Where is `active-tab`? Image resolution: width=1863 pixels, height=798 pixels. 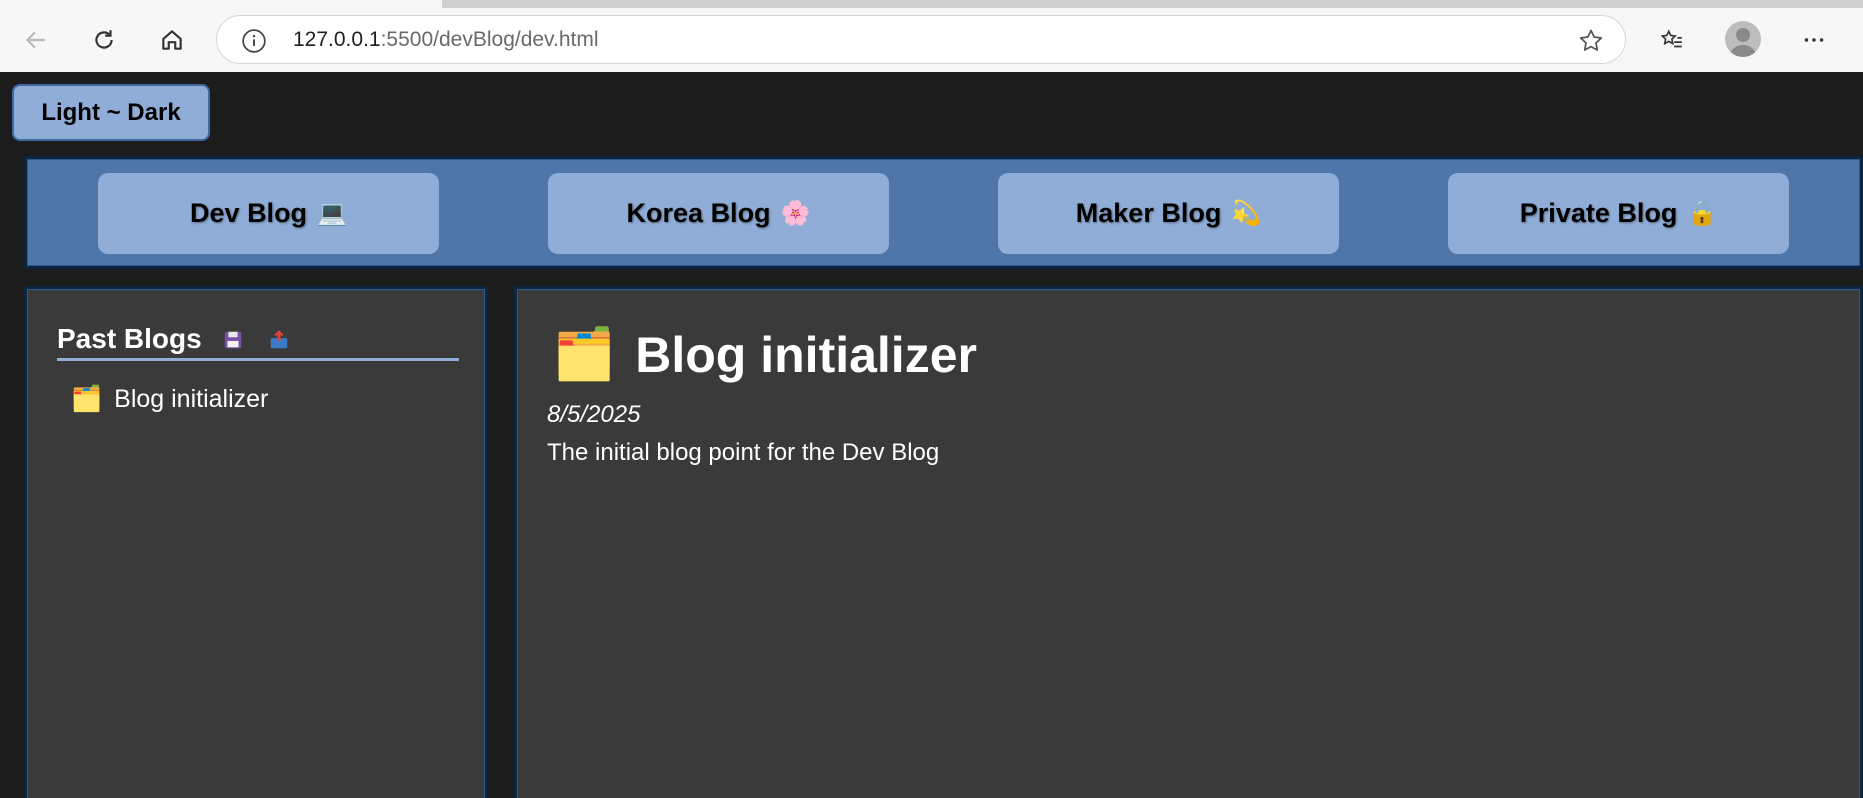
active-tab is located at coordinates (256, 4).